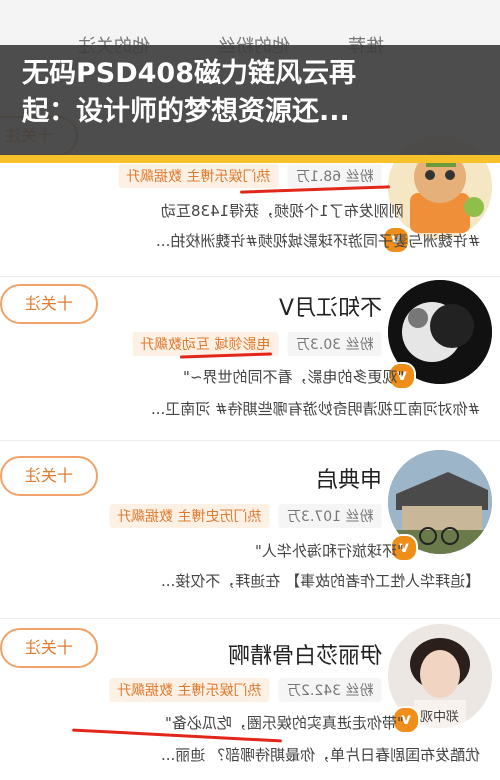 The image size is (500, 780). I want to click on user-tags: 热门历史博主 数据飙升, so click(189, 516).